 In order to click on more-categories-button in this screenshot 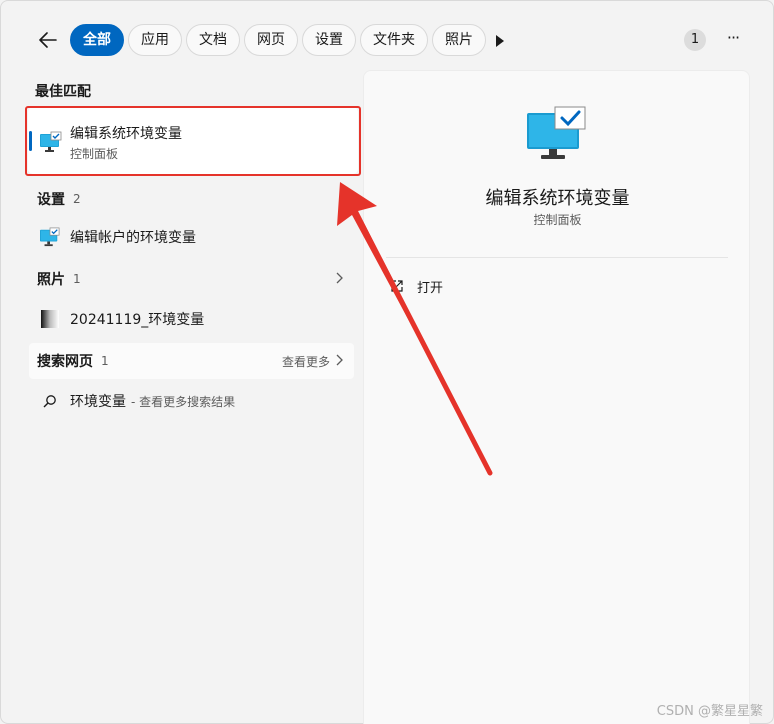, I will do `click(500, 41)`.